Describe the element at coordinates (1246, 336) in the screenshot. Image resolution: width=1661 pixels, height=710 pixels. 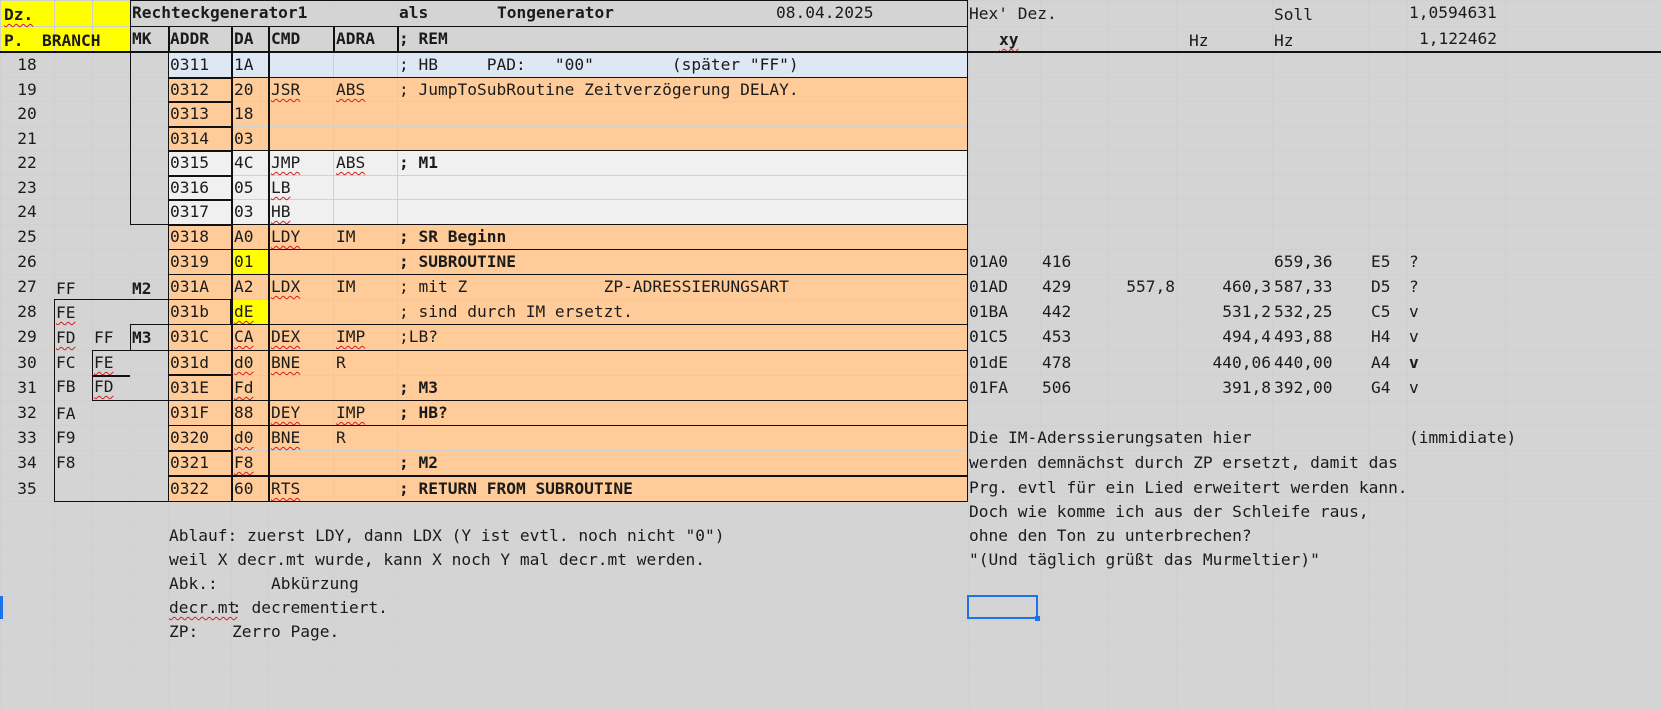
I see `hz-cell: 494,4` at that location.